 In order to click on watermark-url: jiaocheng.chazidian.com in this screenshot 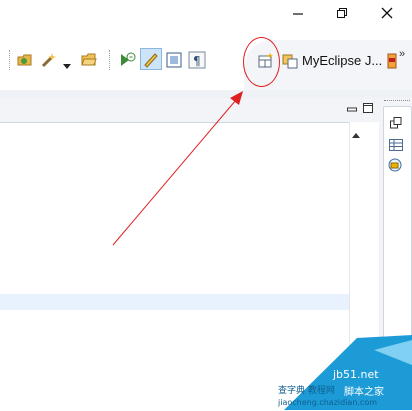, I will do `click(328, 402)`.